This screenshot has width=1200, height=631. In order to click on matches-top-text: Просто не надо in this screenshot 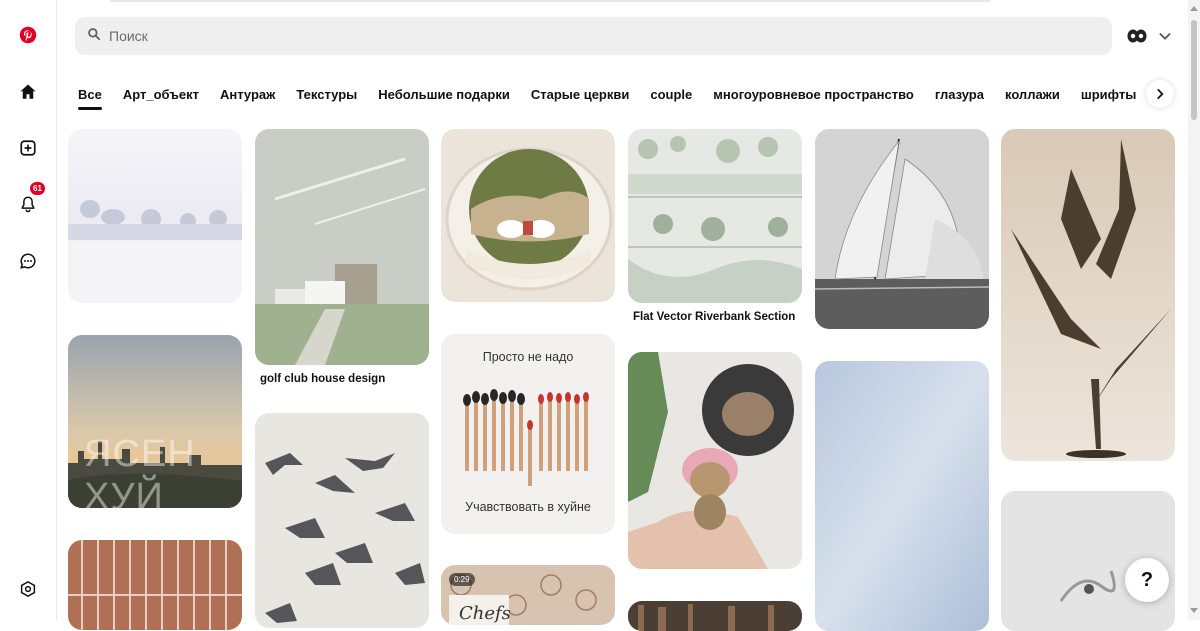, I will do `click(528, 357)`.